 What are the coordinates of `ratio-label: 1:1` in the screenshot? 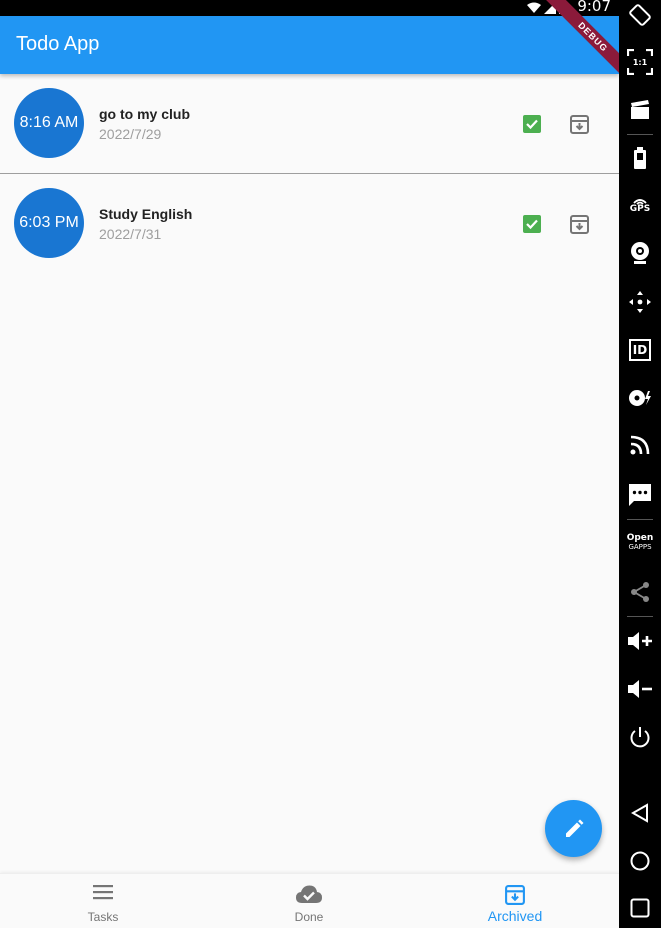 It's located at (640, 62).